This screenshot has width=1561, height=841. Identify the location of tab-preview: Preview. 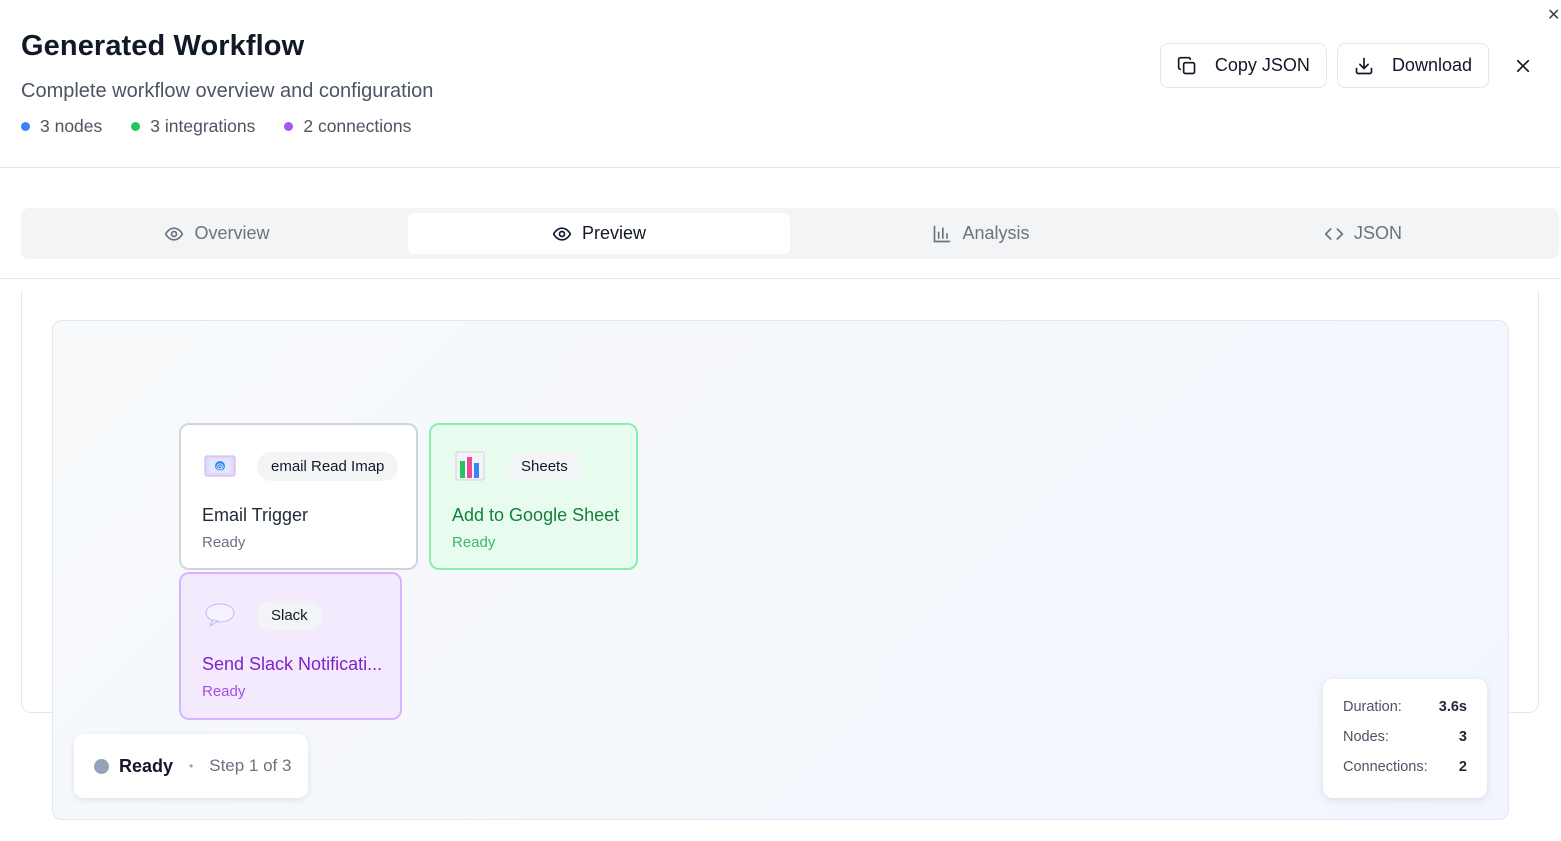
(599, 233).